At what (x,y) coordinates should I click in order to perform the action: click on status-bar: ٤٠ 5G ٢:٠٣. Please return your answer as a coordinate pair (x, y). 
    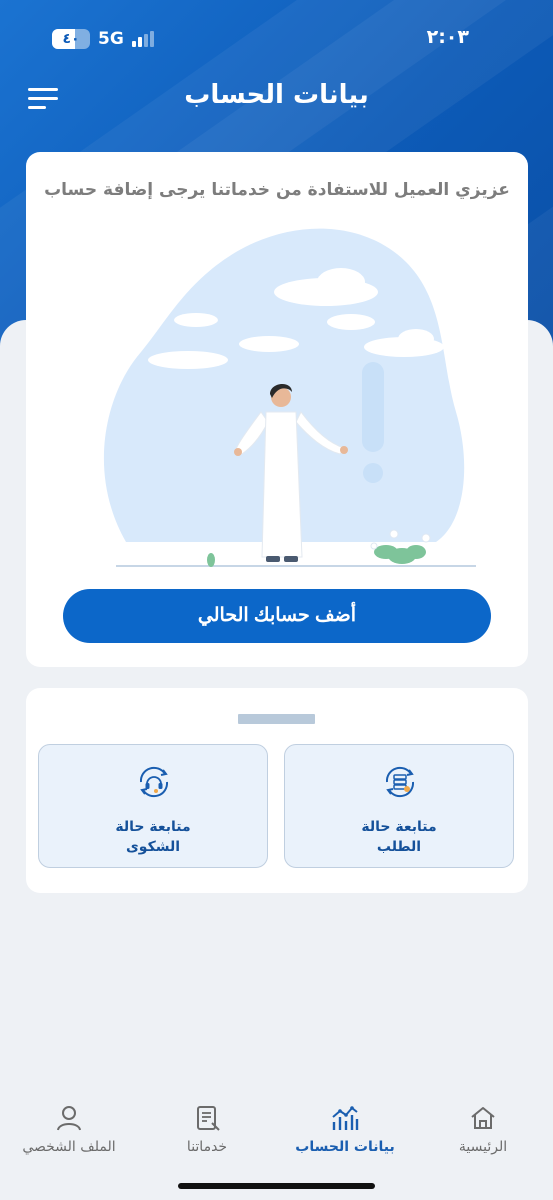
    Looking at the image, I should click on (276, 41).